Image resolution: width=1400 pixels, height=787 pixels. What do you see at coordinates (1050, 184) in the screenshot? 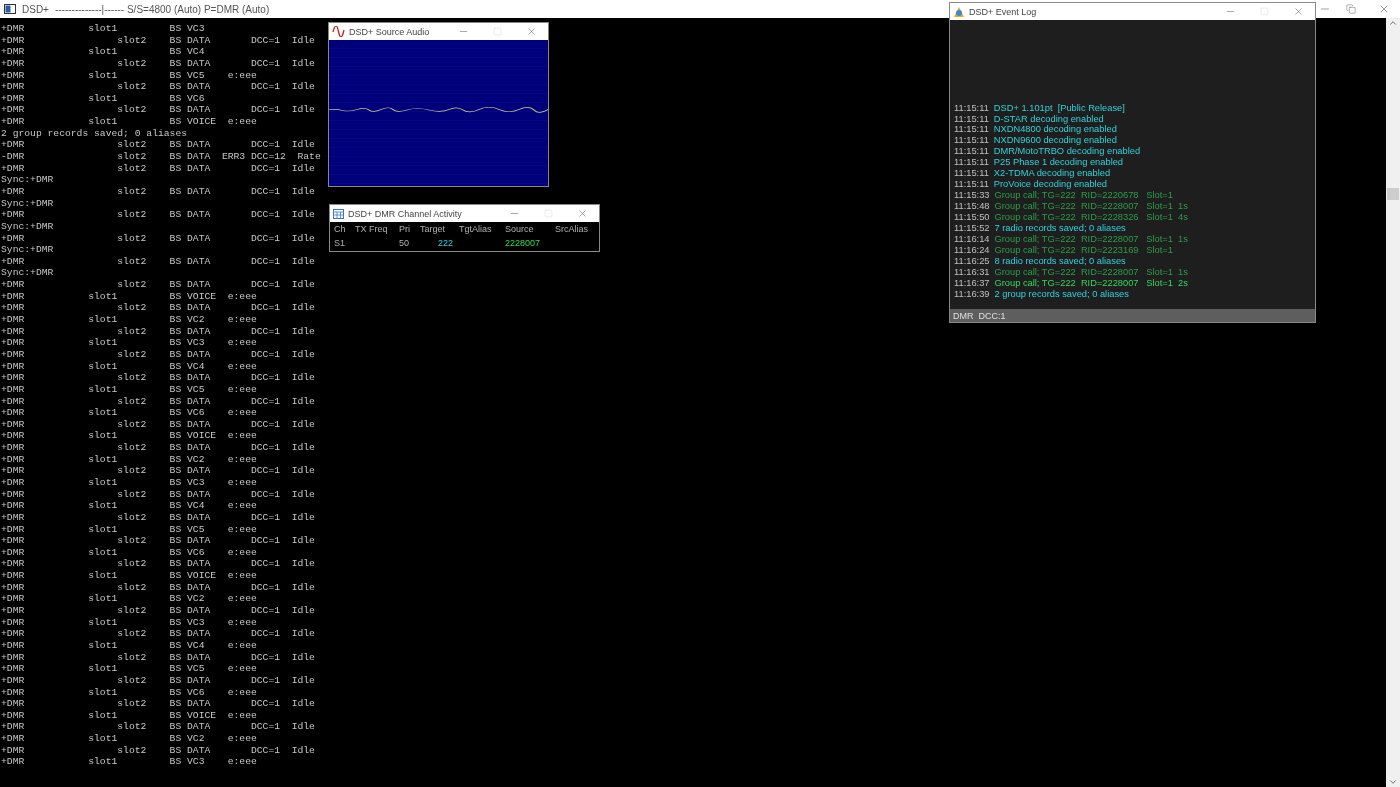
I see `event-text: ProVoice decoding enabled` at bounding box center [1050, 184].